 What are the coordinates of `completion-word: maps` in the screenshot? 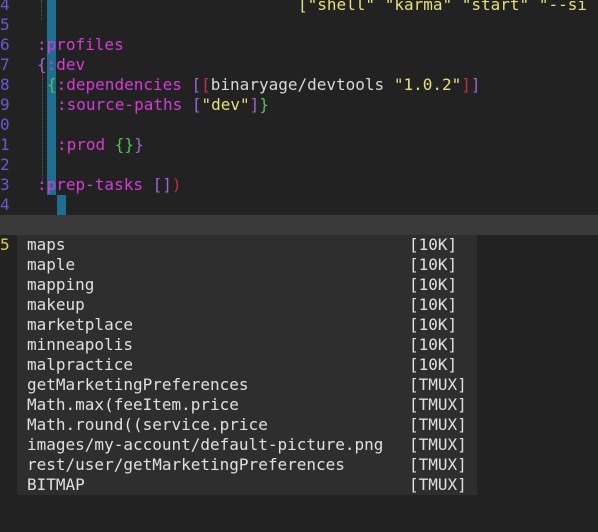 It's located at (46, 244).